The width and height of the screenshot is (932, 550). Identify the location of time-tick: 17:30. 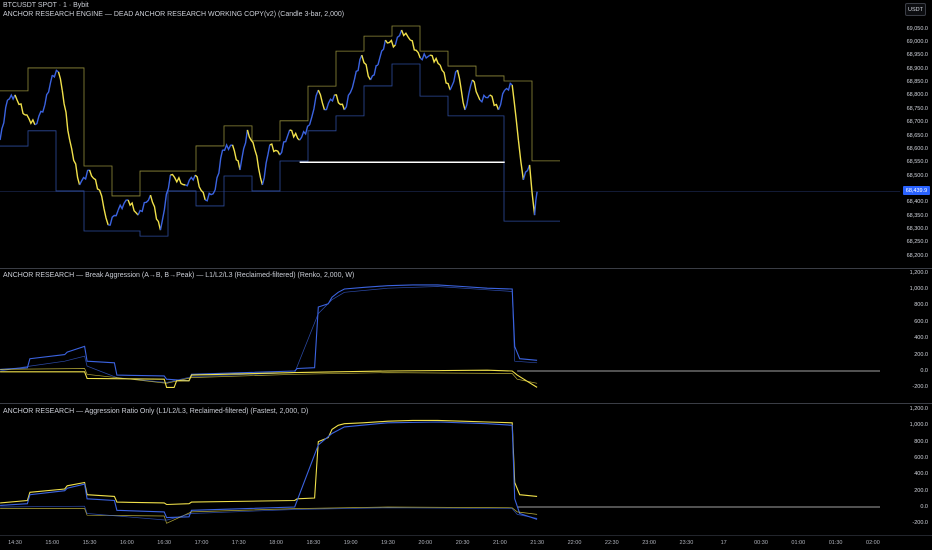
(238, 543).